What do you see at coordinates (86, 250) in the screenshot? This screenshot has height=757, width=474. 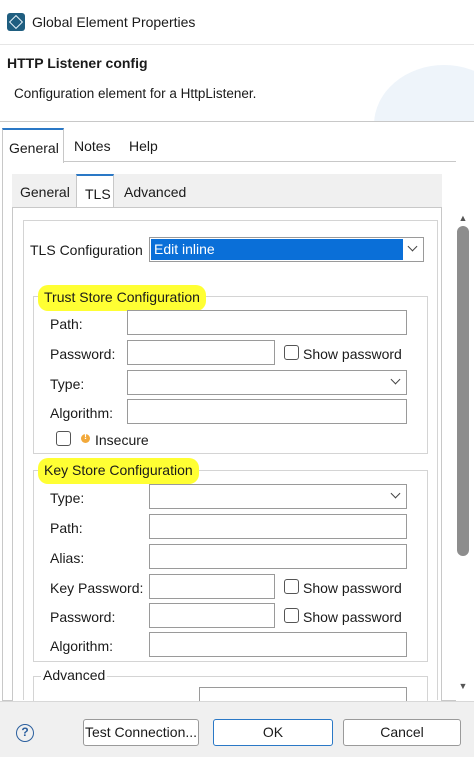 I see `tls-config-label: TLS Configuration` at bounding box center [86, 250].